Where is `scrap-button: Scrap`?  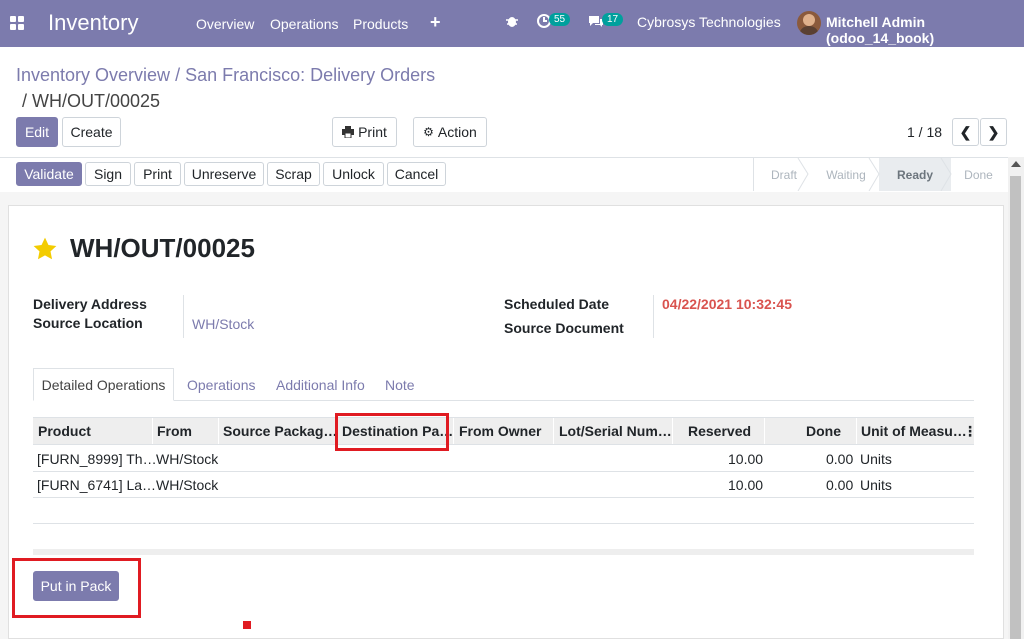
scrap-button: Scrap is located at coordinates (293, 174).